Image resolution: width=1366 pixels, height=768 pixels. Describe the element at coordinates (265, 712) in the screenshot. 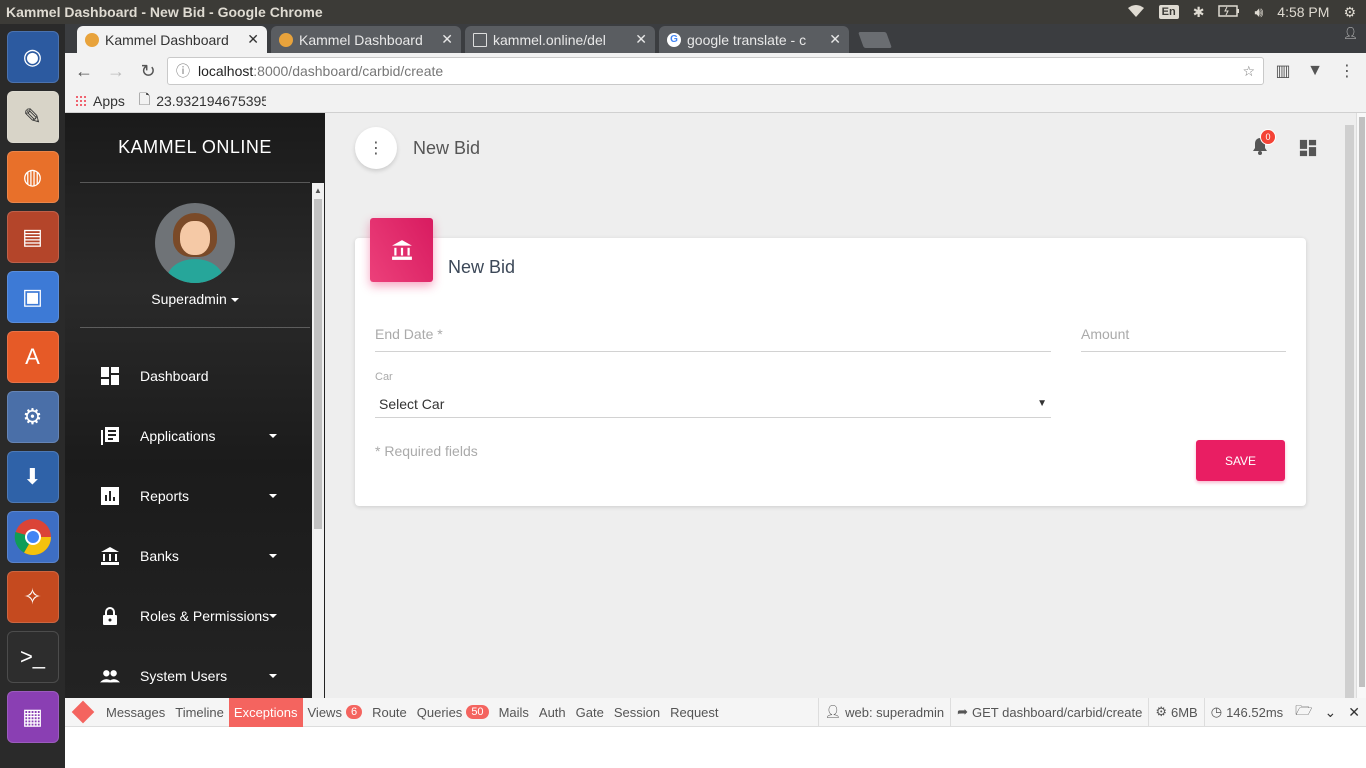

I see `debug-tab-exceptions: Exceptions` at that location.